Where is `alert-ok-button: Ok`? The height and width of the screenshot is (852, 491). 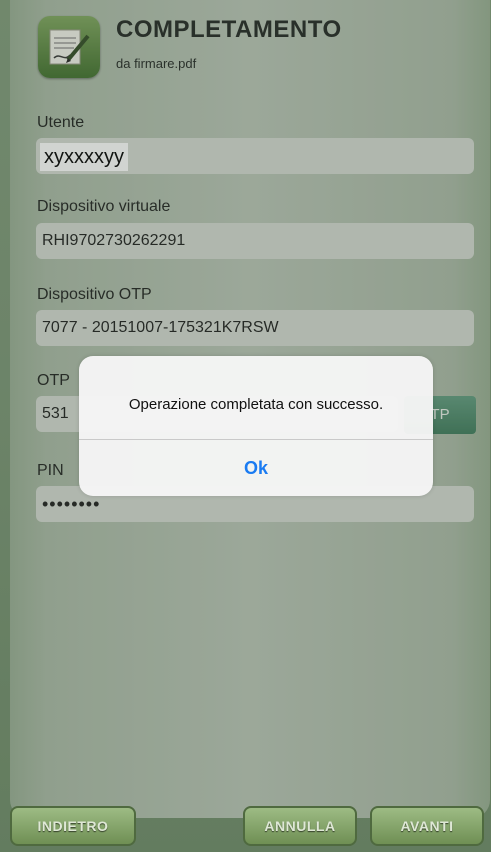 alert-ok-button: Ok is located at coordinates (256, 468).